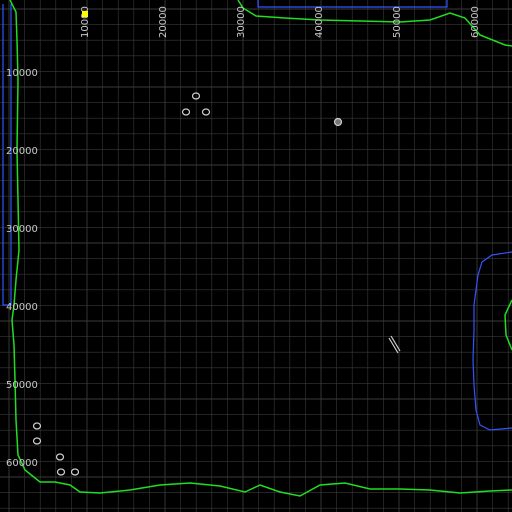 This screenshot has height=512, width=512. What do you see at coordinates (319, 22) in the screenshot?
I see `x-tick-label: 40000` at bounding box center [319, 22].